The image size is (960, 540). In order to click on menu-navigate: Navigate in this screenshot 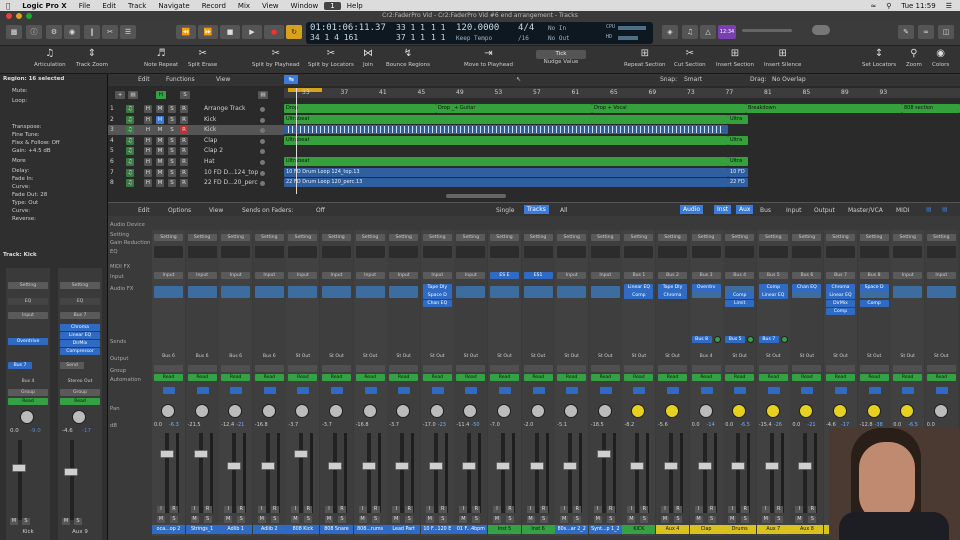, I will do `click(173, 6)`.